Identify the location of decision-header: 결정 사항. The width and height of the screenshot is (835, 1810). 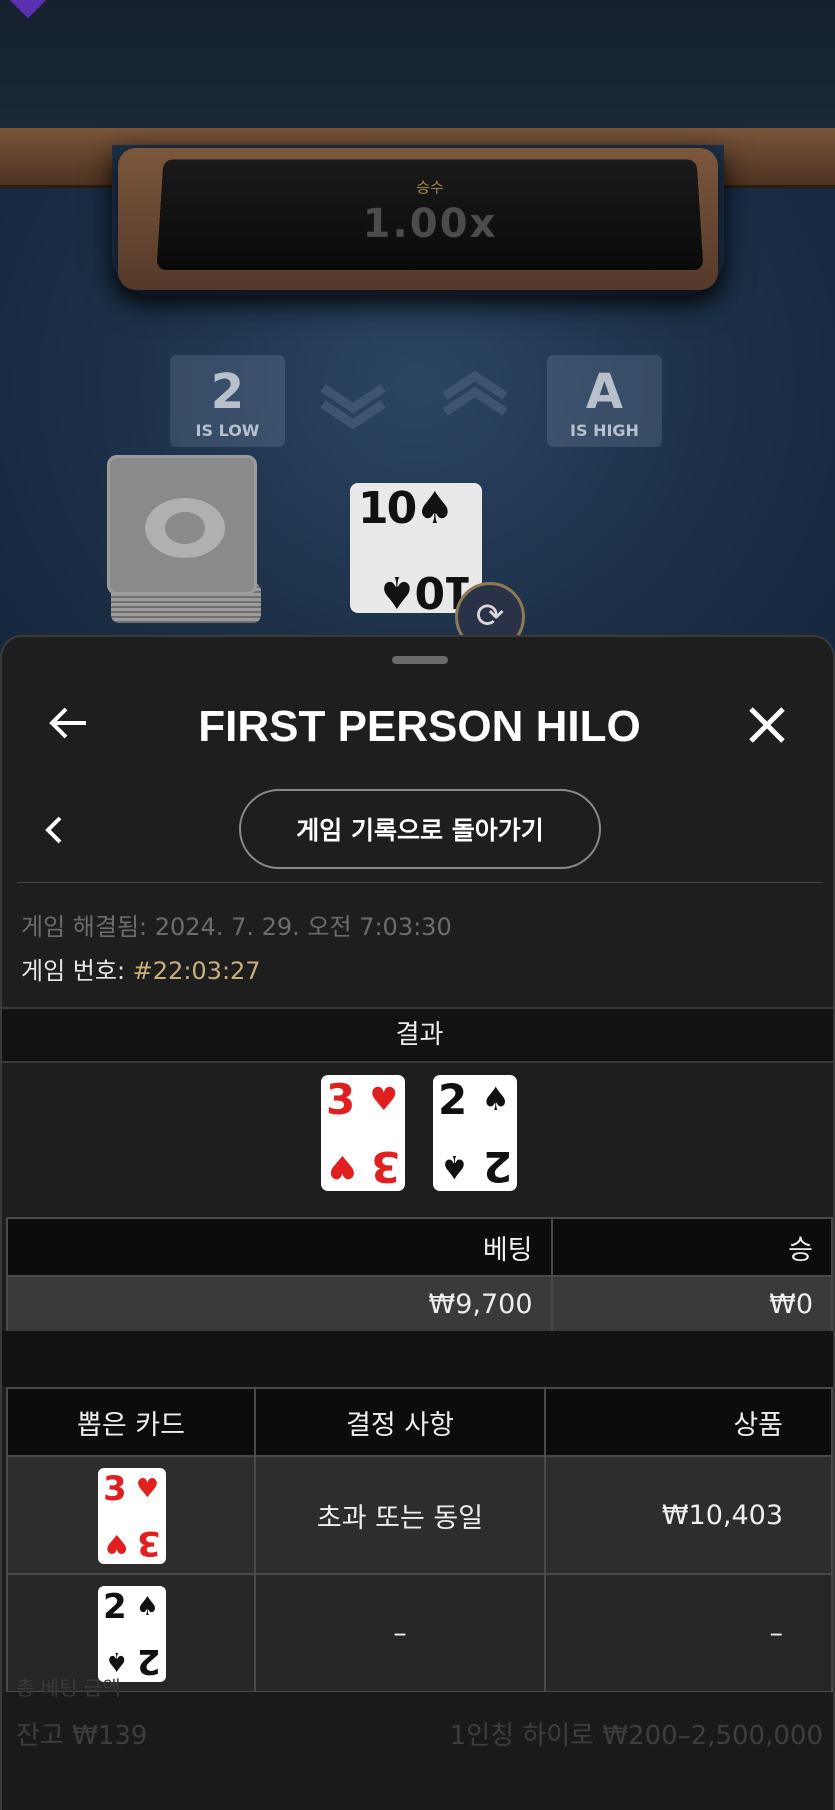
(400, 1422).